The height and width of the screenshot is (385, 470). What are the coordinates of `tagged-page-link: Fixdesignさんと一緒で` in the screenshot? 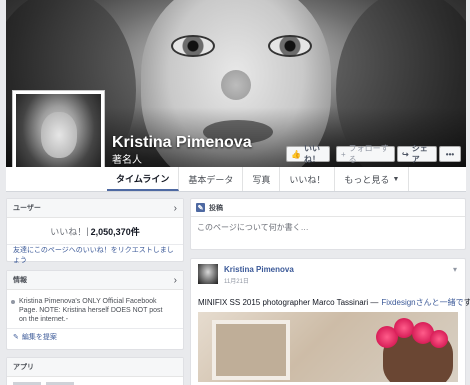 It's located at (422, 302).